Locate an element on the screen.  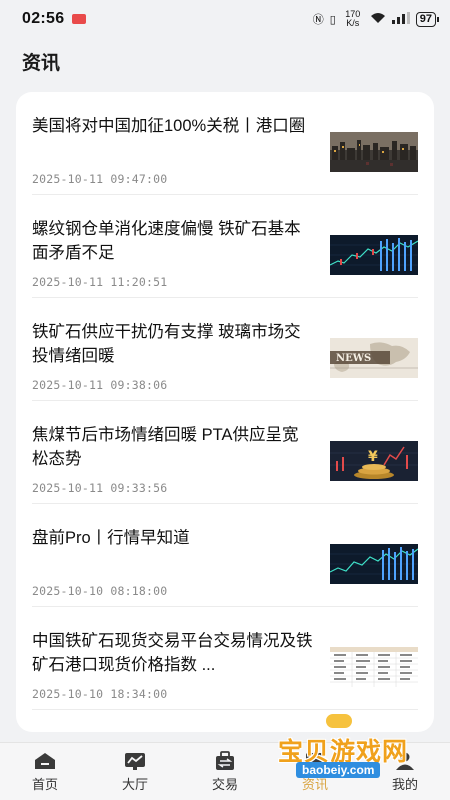
nav-label: 首页 is located at coordinates (44, 784).